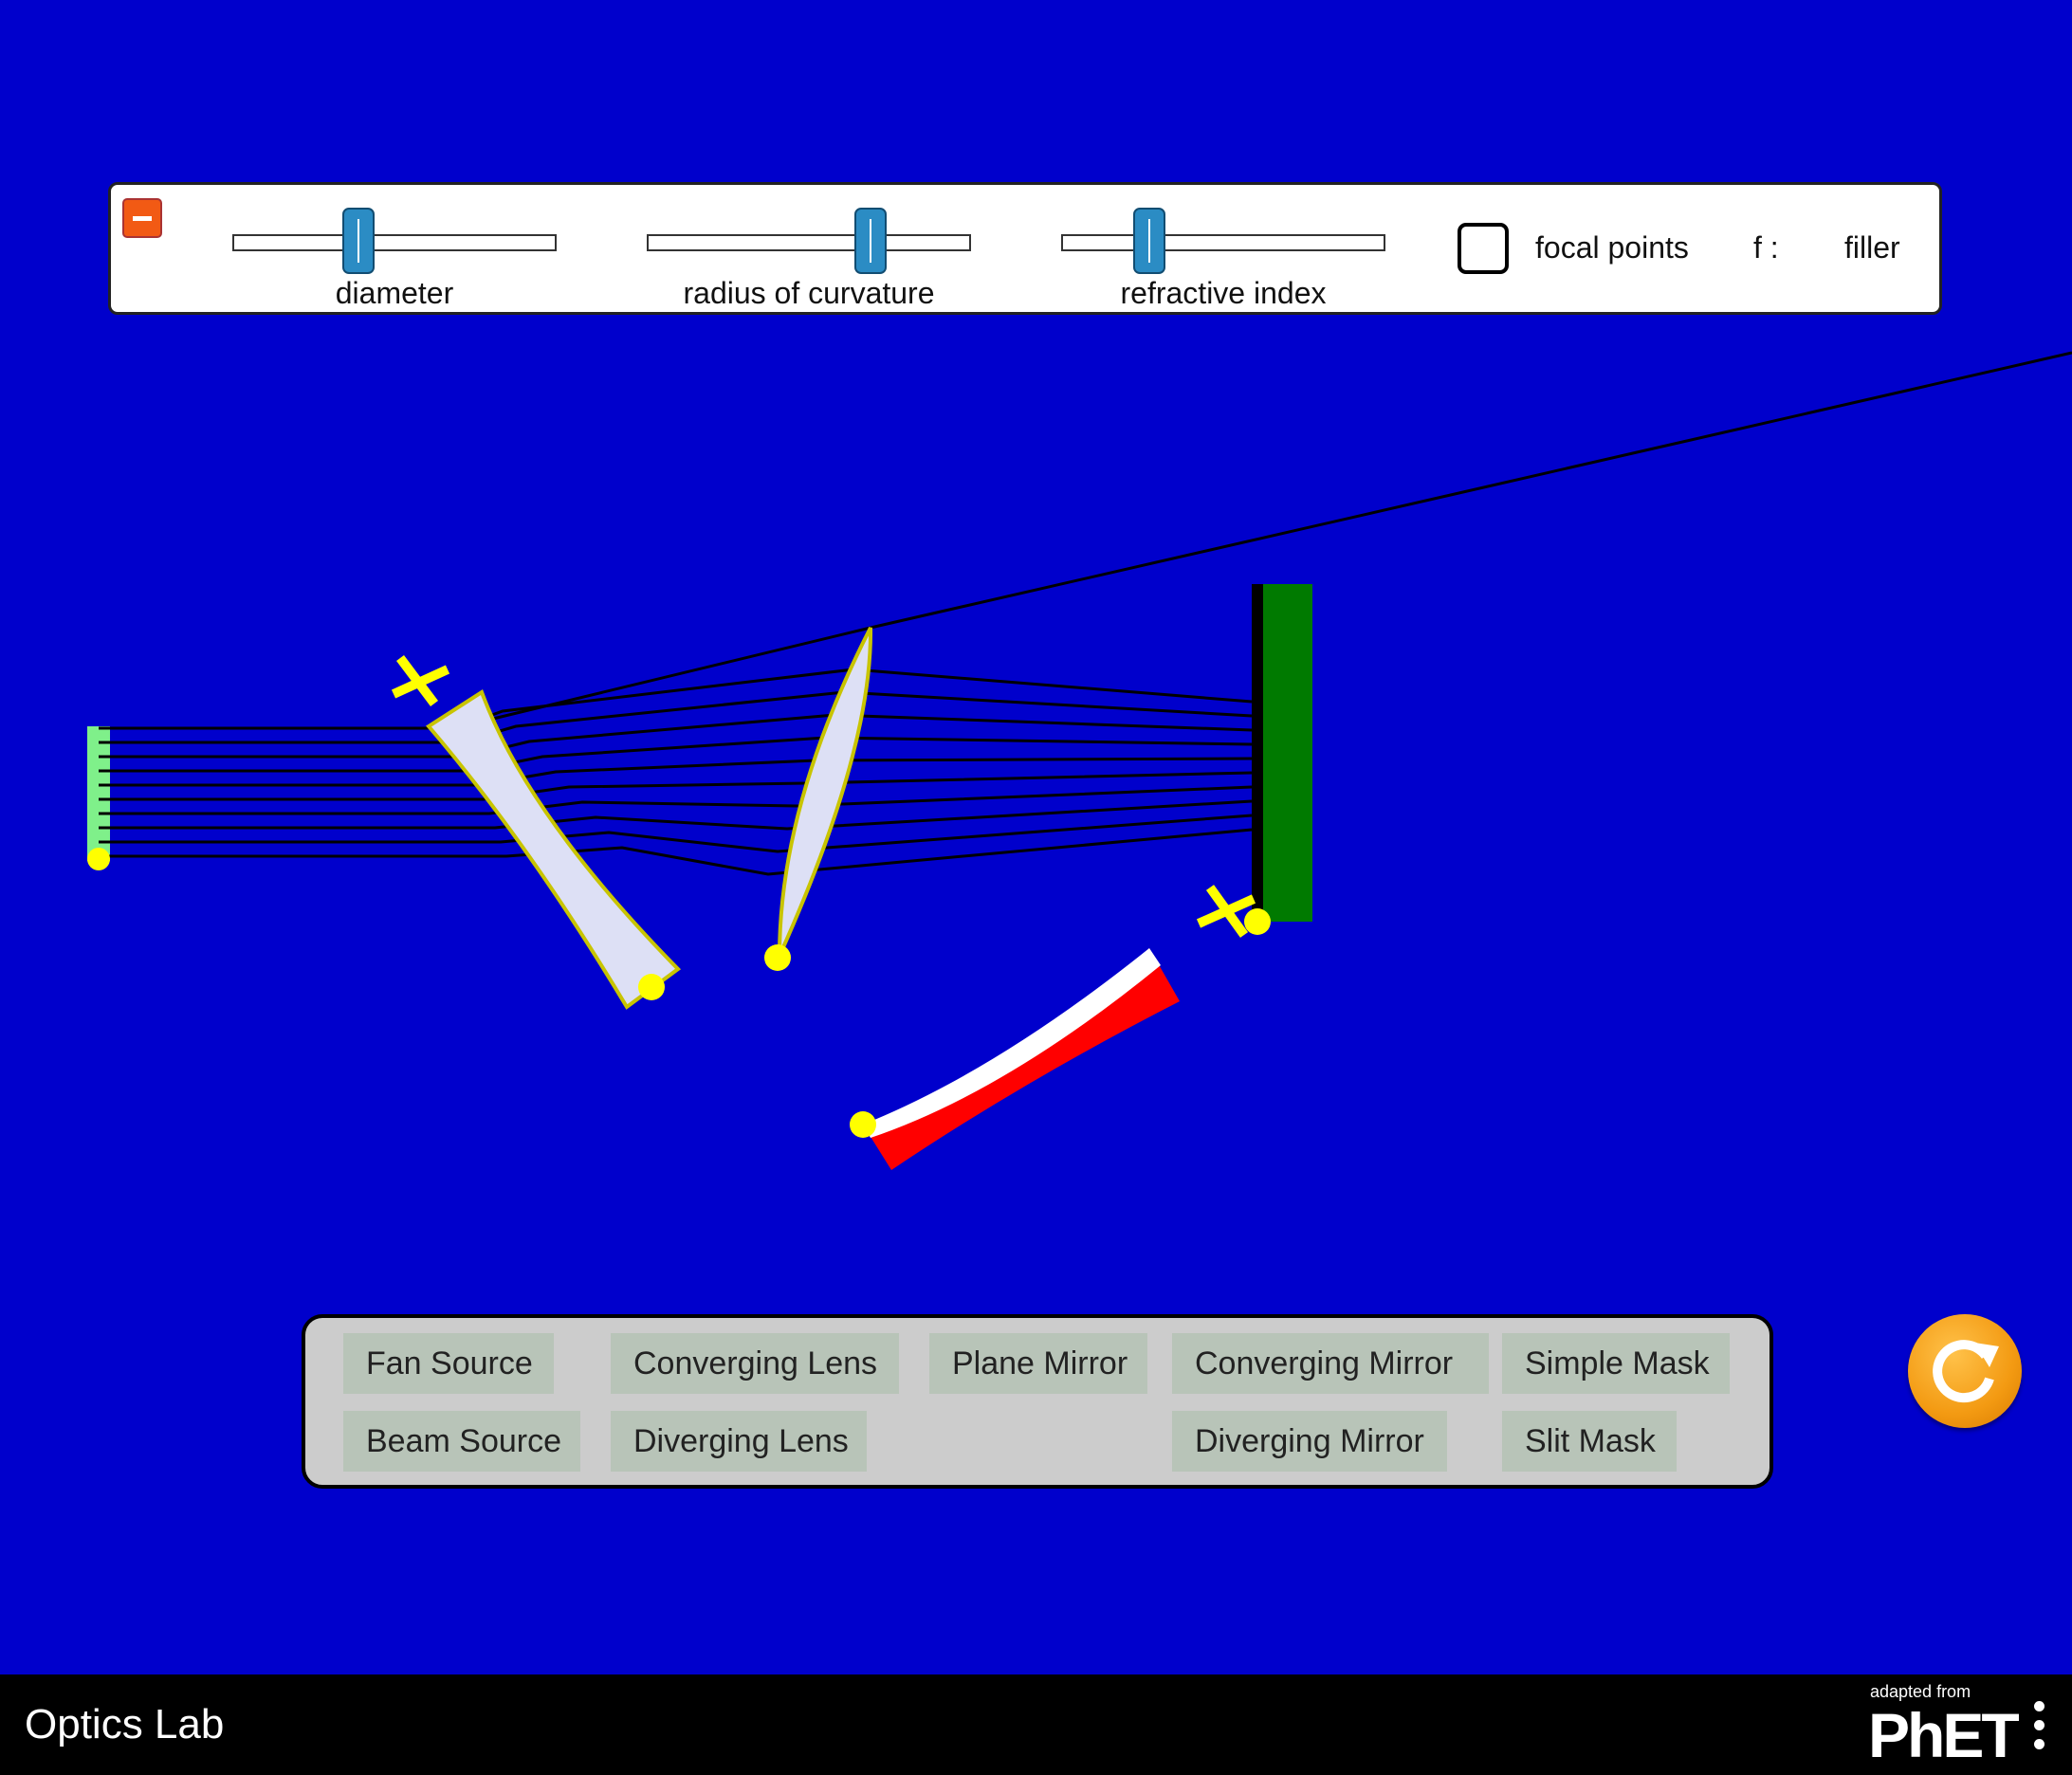 The height and width of the screenshot is (1775, 2072). What do you see at coordinates (1330, 1363) in the screenshot?
I see `converging-mirror-button: Converging Mirror` at bounding box center [1330, 1363].